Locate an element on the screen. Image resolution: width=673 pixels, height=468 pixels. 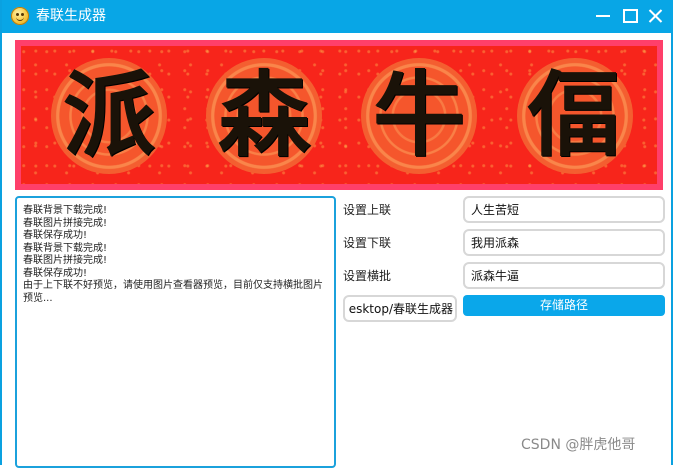
minimize-icon is located at coordinates (603, 16).